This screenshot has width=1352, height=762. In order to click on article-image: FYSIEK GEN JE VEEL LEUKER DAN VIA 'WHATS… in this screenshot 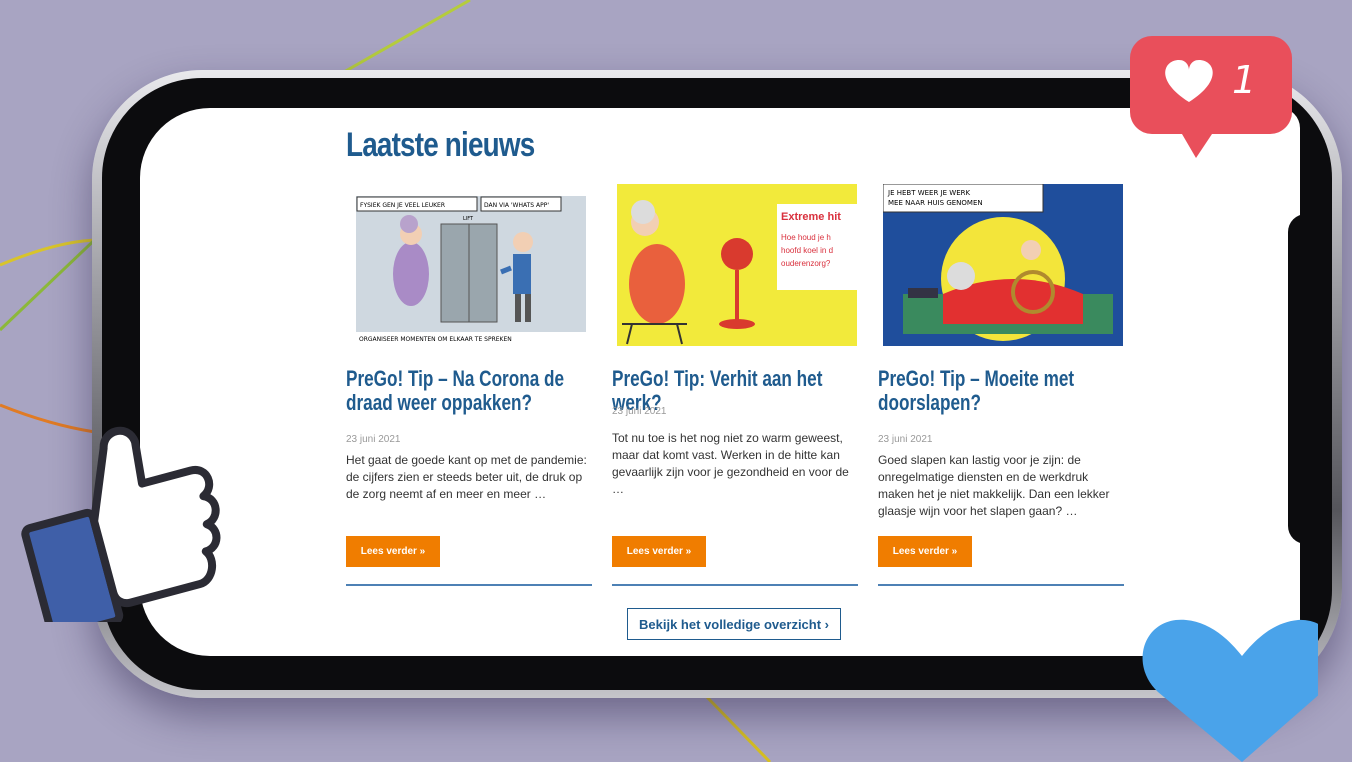, I will do `click(471, 265)`.